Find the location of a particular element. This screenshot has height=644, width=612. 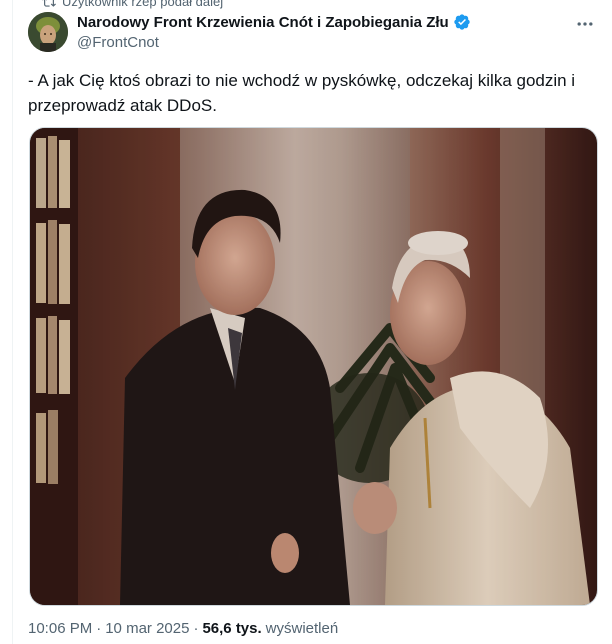

verified-badge-icon is located at coordinates (462, 22).